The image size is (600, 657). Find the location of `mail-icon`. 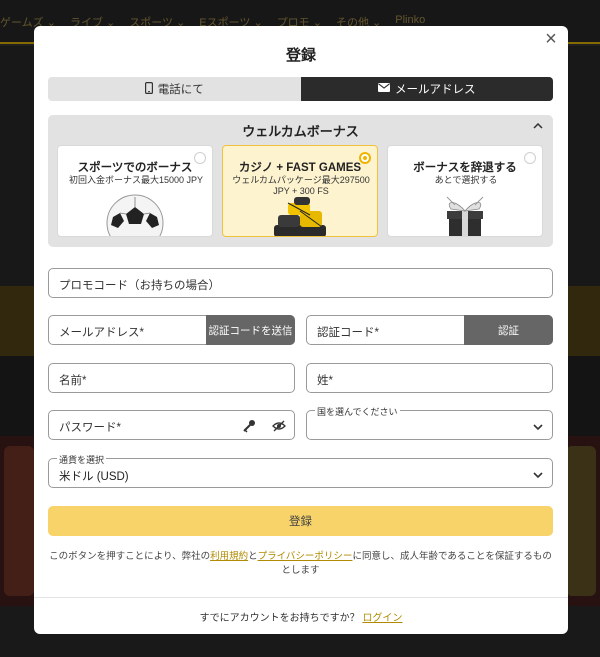

mail-icon is located at coordinates (384, 89).